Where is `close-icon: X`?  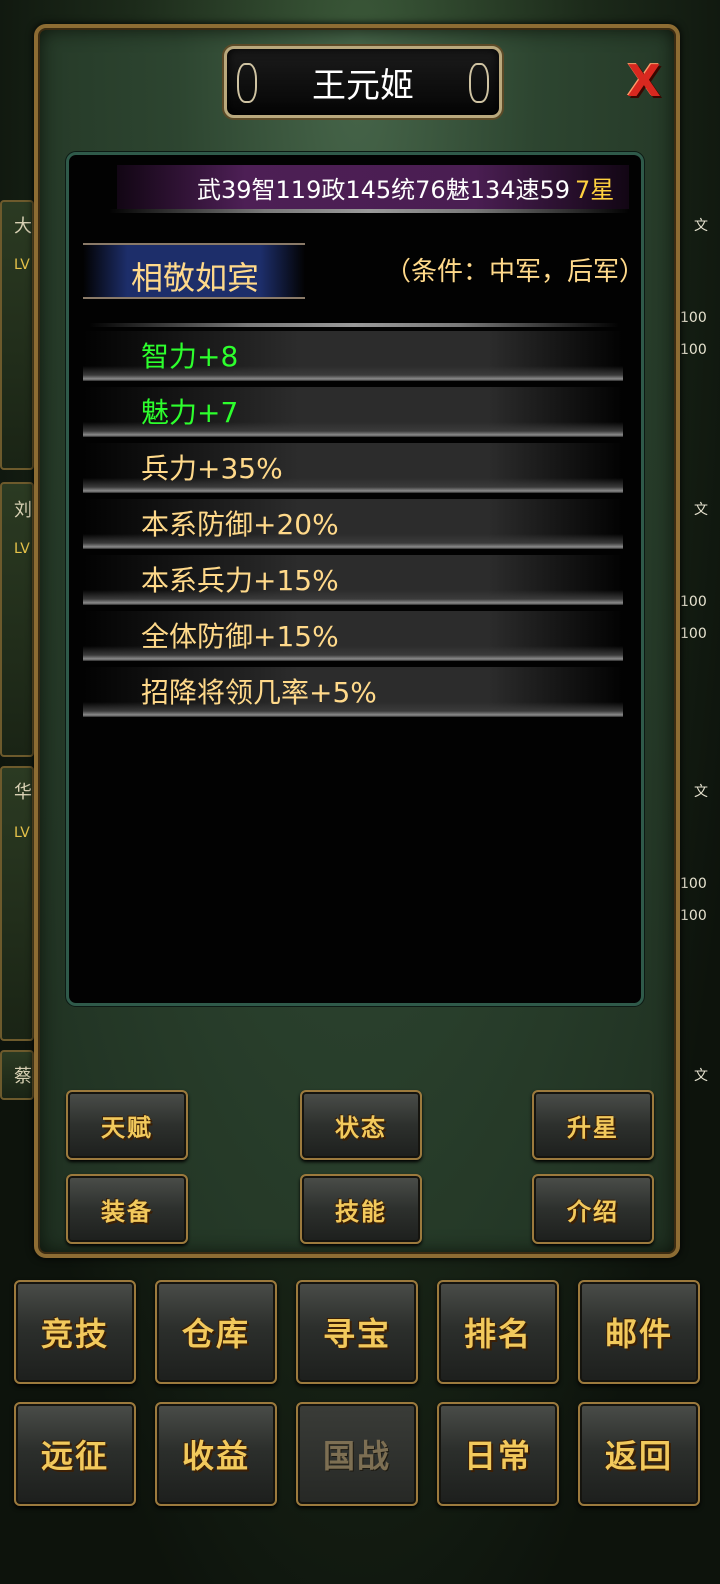 close-icon: X is located at coordinates (644, 82).